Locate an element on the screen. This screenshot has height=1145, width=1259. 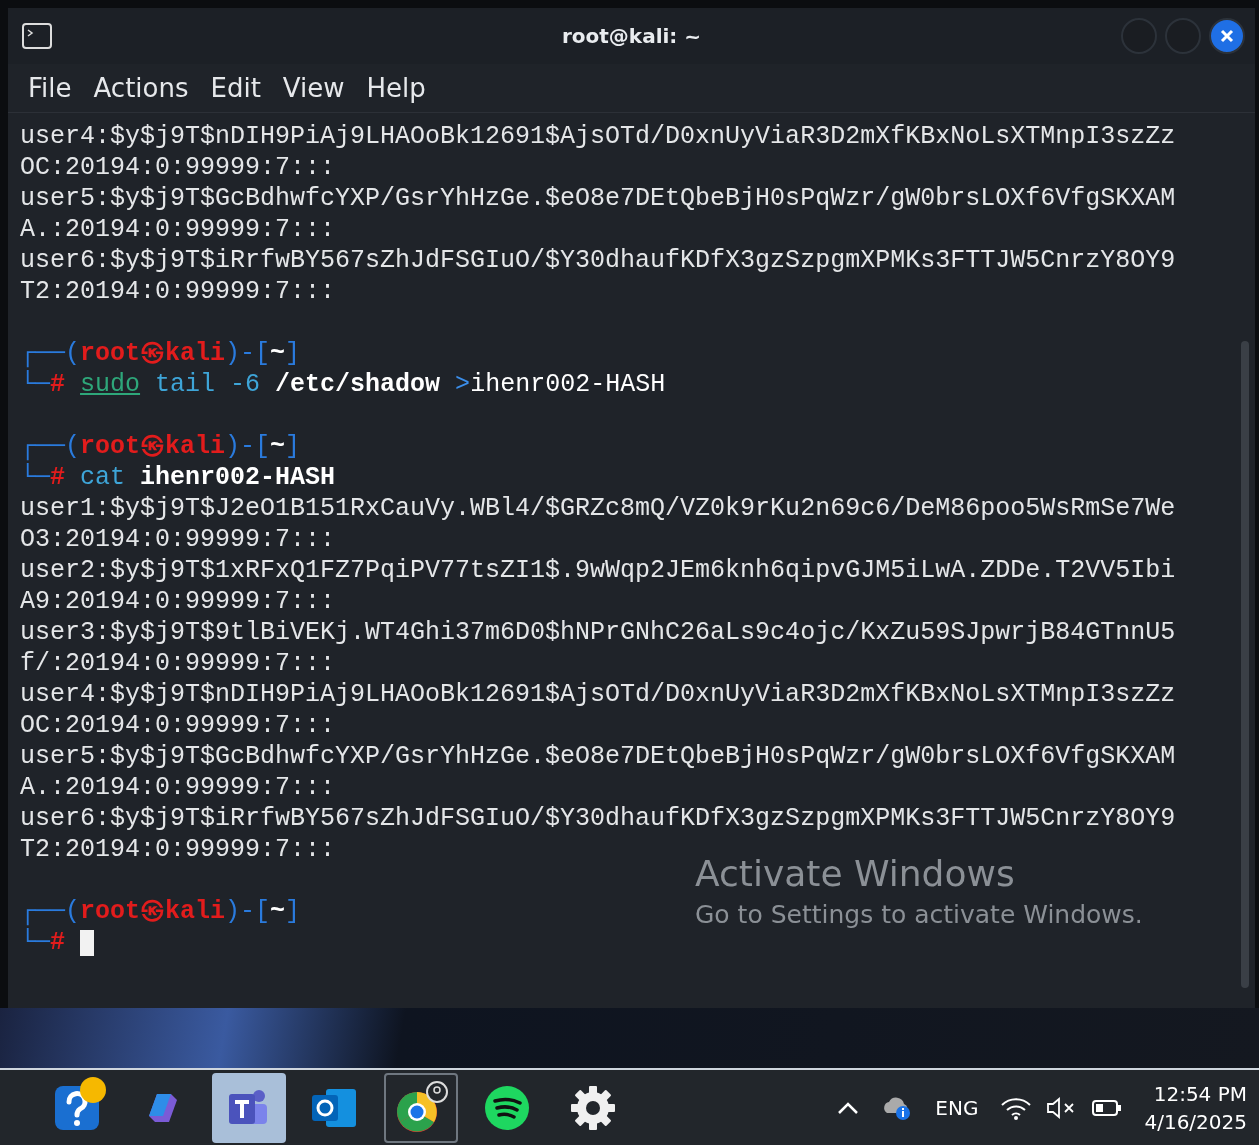
command-word: tail is located at coordinates (185, 384).